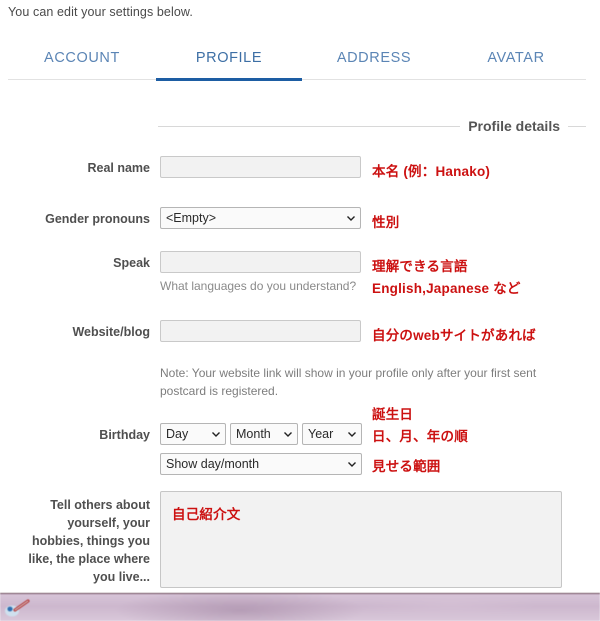  What do you see at coordinates (206, 514) in the screenshot?
I see `annotation-about-you: 自己紹介文` at bounding box center [206, 514].